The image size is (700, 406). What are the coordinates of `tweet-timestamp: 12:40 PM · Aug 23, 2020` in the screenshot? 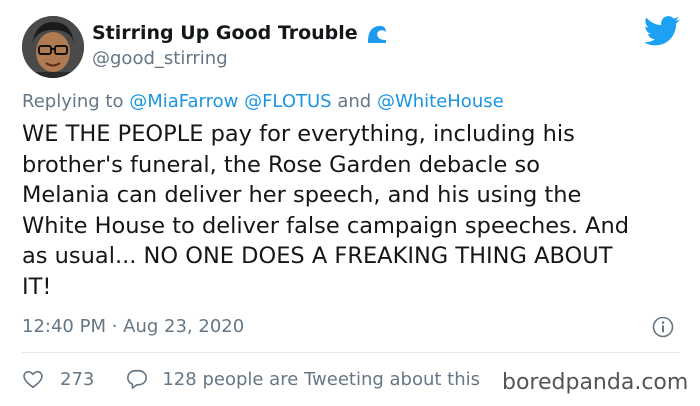 It's located at (133, 326).